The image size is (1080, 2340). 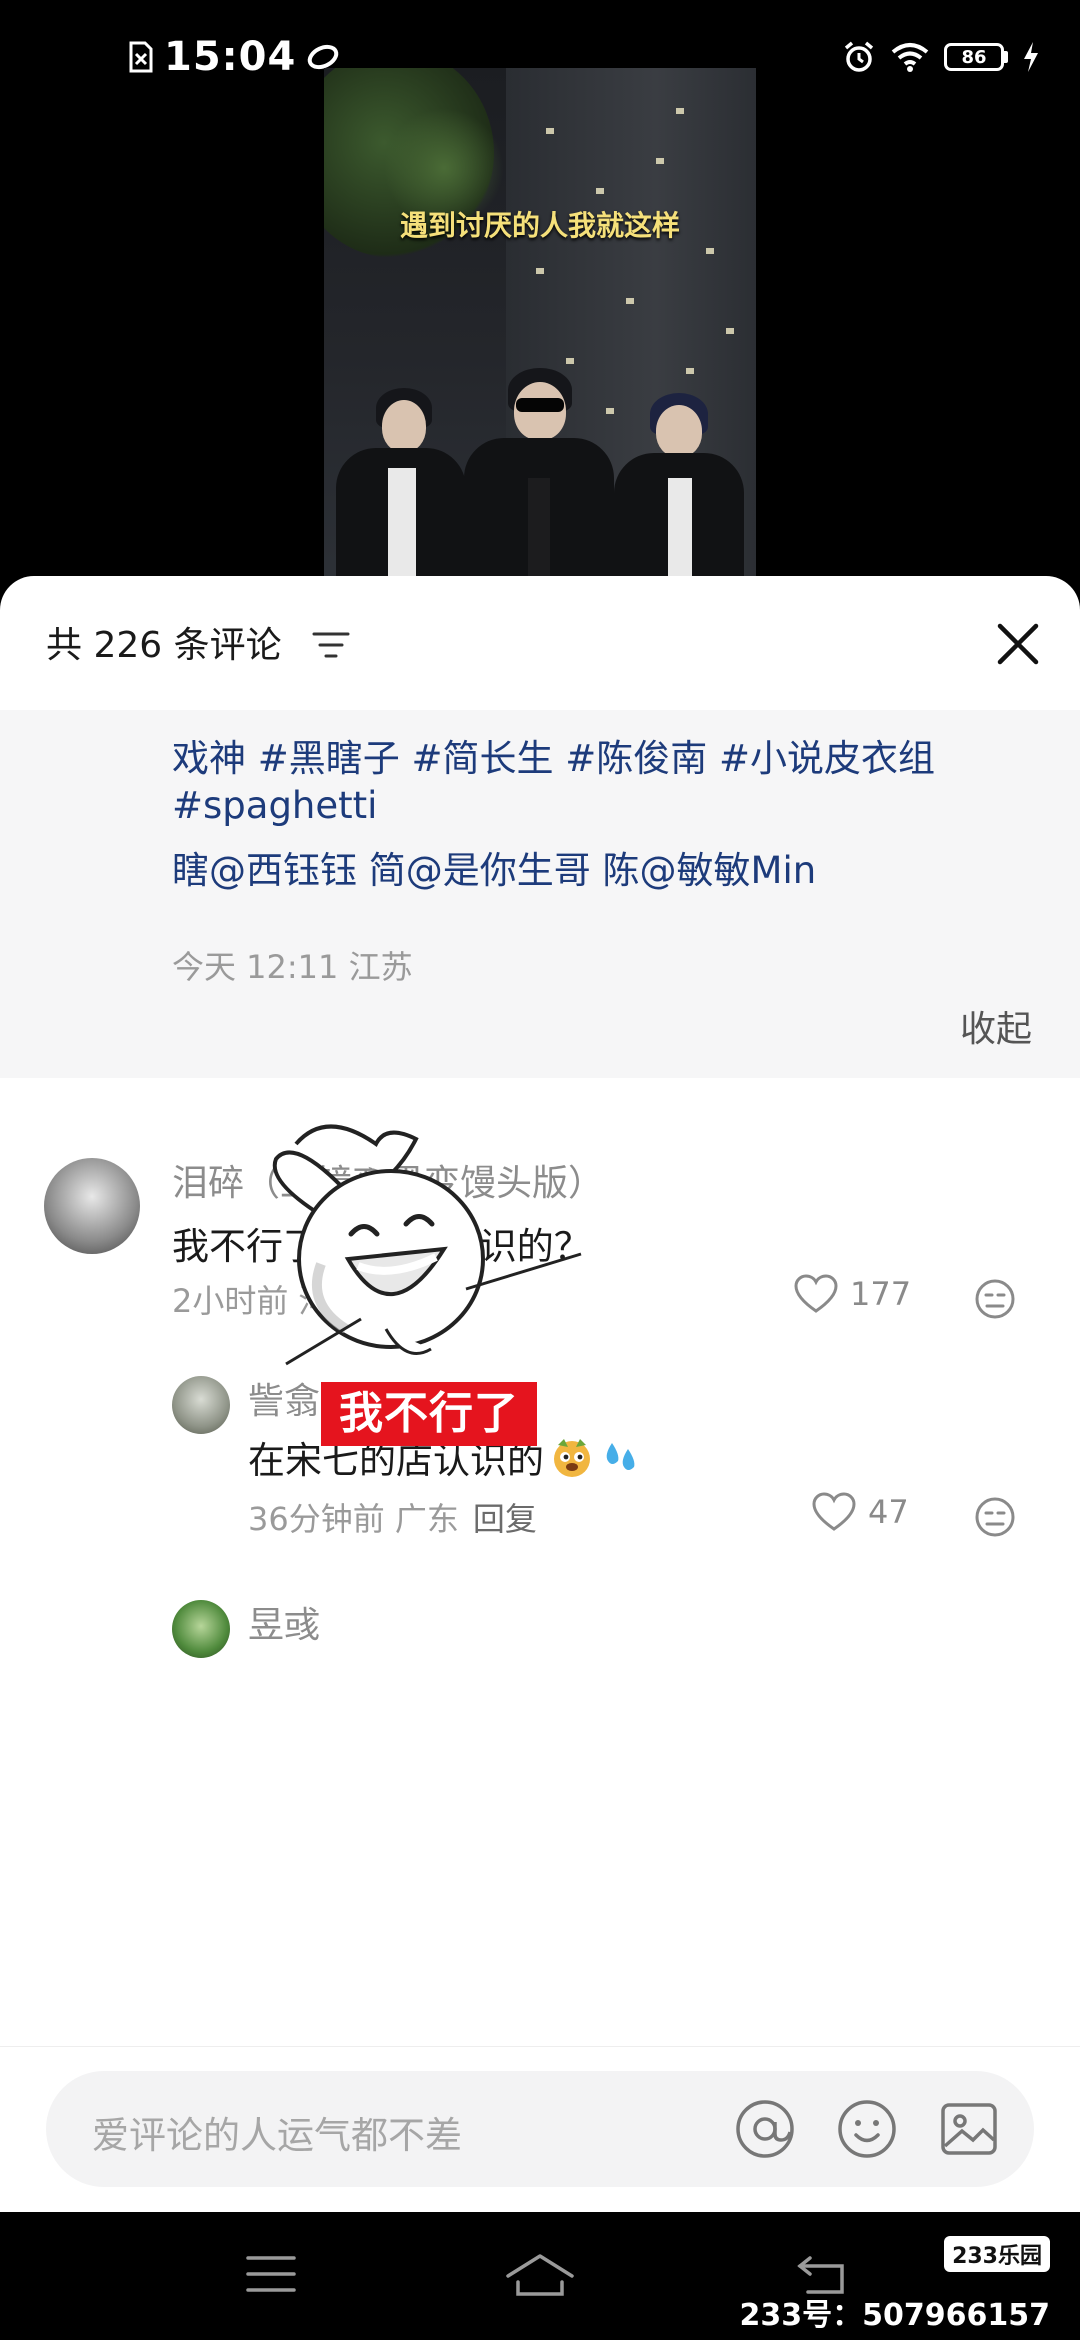 I want to click on sticker-caption: 我不行了, so click(x=429, y=1414).